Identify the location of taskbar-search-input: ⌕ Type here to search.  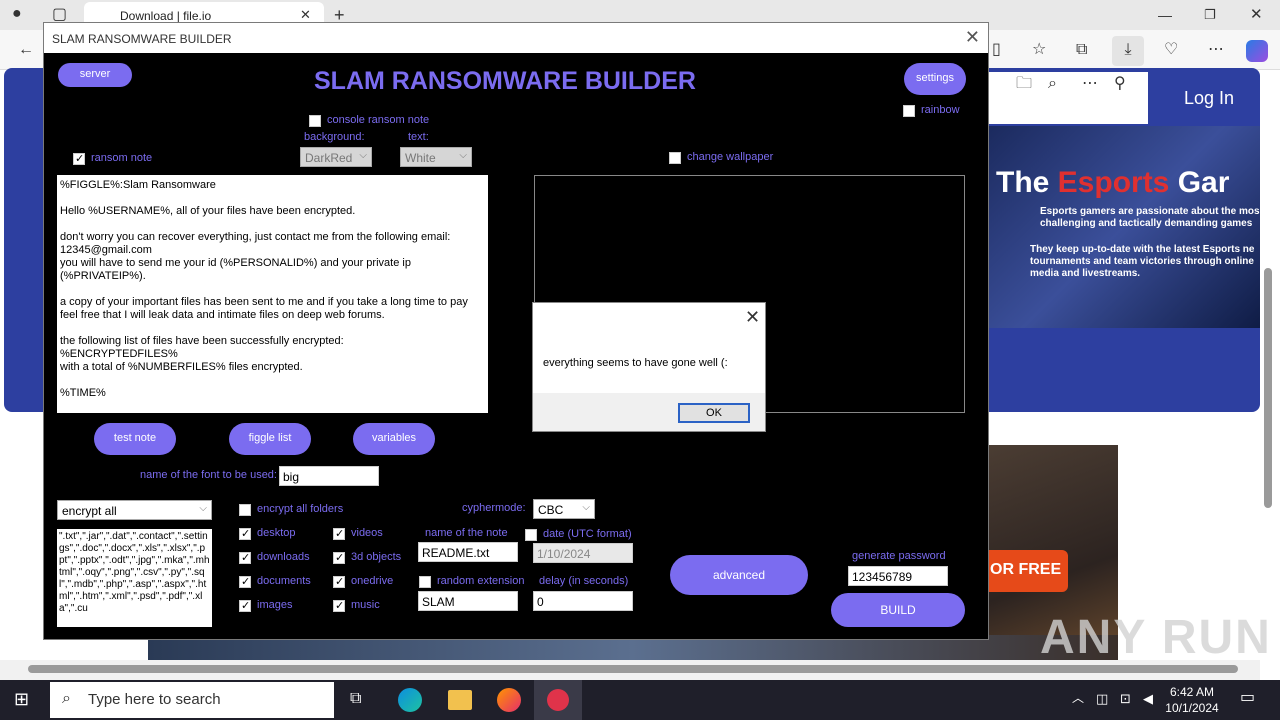
(192, 700).